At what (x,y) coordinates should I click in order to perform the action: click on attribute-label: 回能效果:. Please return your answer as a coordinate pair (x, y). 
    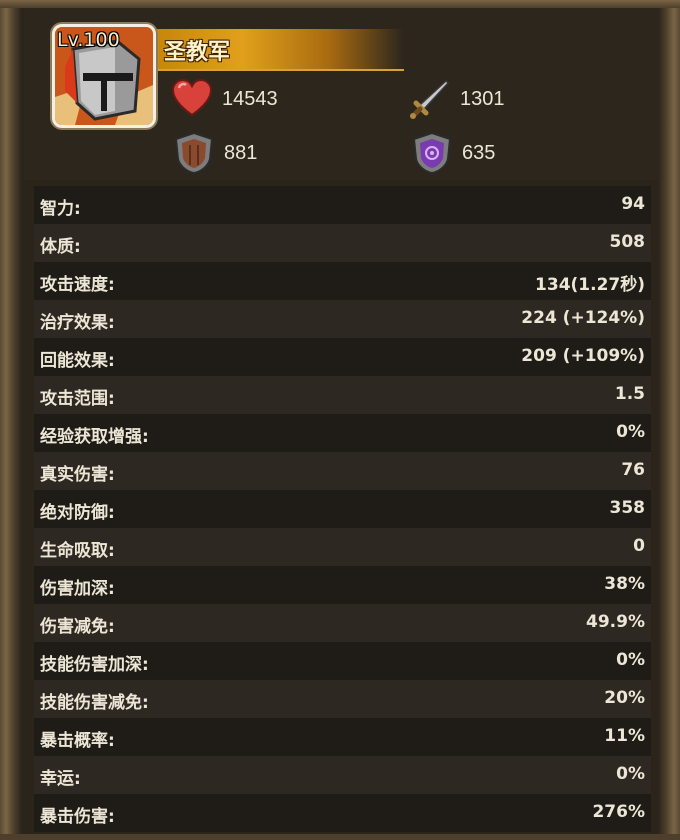
    Looking at the image, I should click on (77, 361).